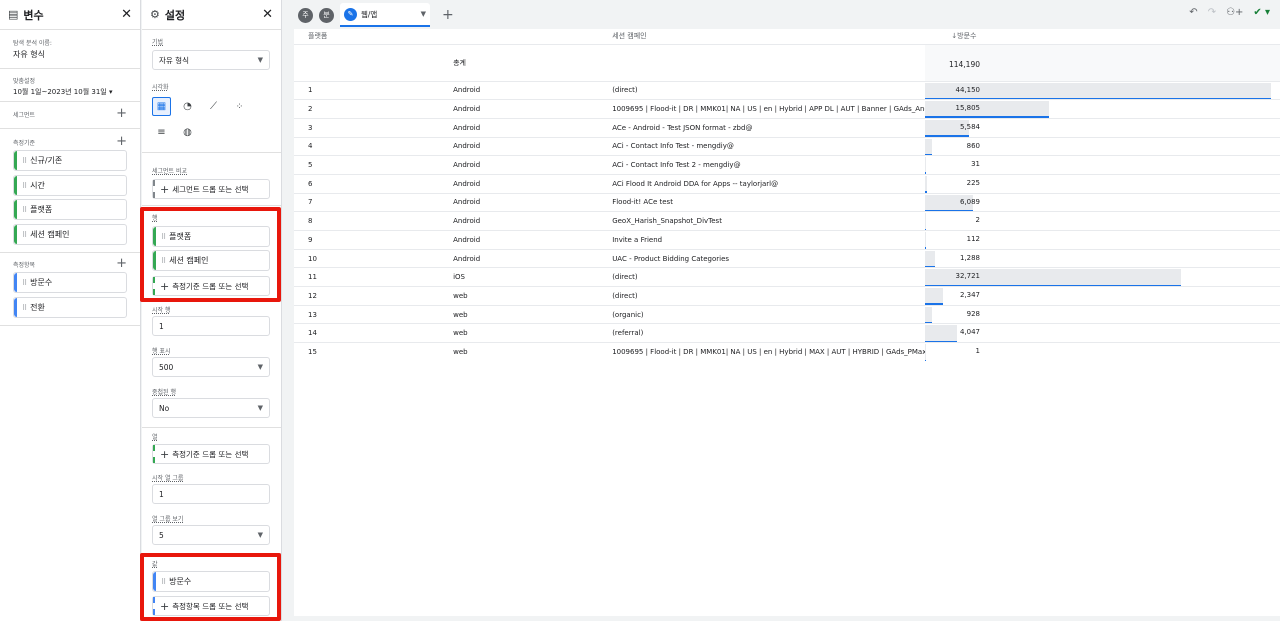  Describe the element at coordinates (977, 220) in the screenshot. I see `sessions-cell: 2` at that location.